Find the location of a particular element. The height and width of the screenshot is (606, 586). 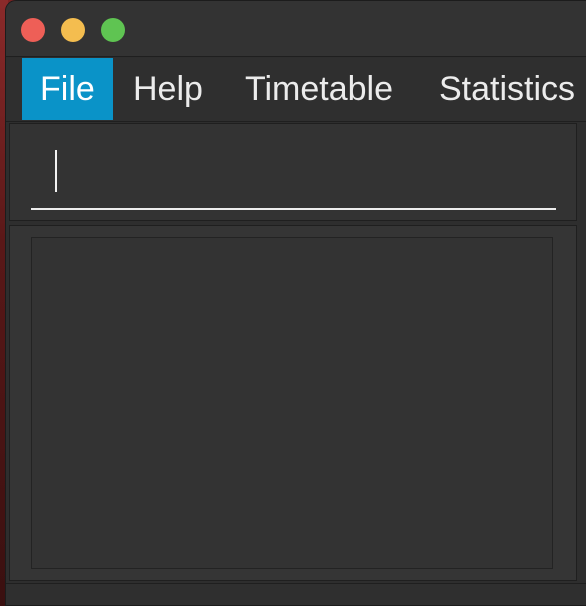

menu-statistics: Statistics is located at coordinates (503, 89).